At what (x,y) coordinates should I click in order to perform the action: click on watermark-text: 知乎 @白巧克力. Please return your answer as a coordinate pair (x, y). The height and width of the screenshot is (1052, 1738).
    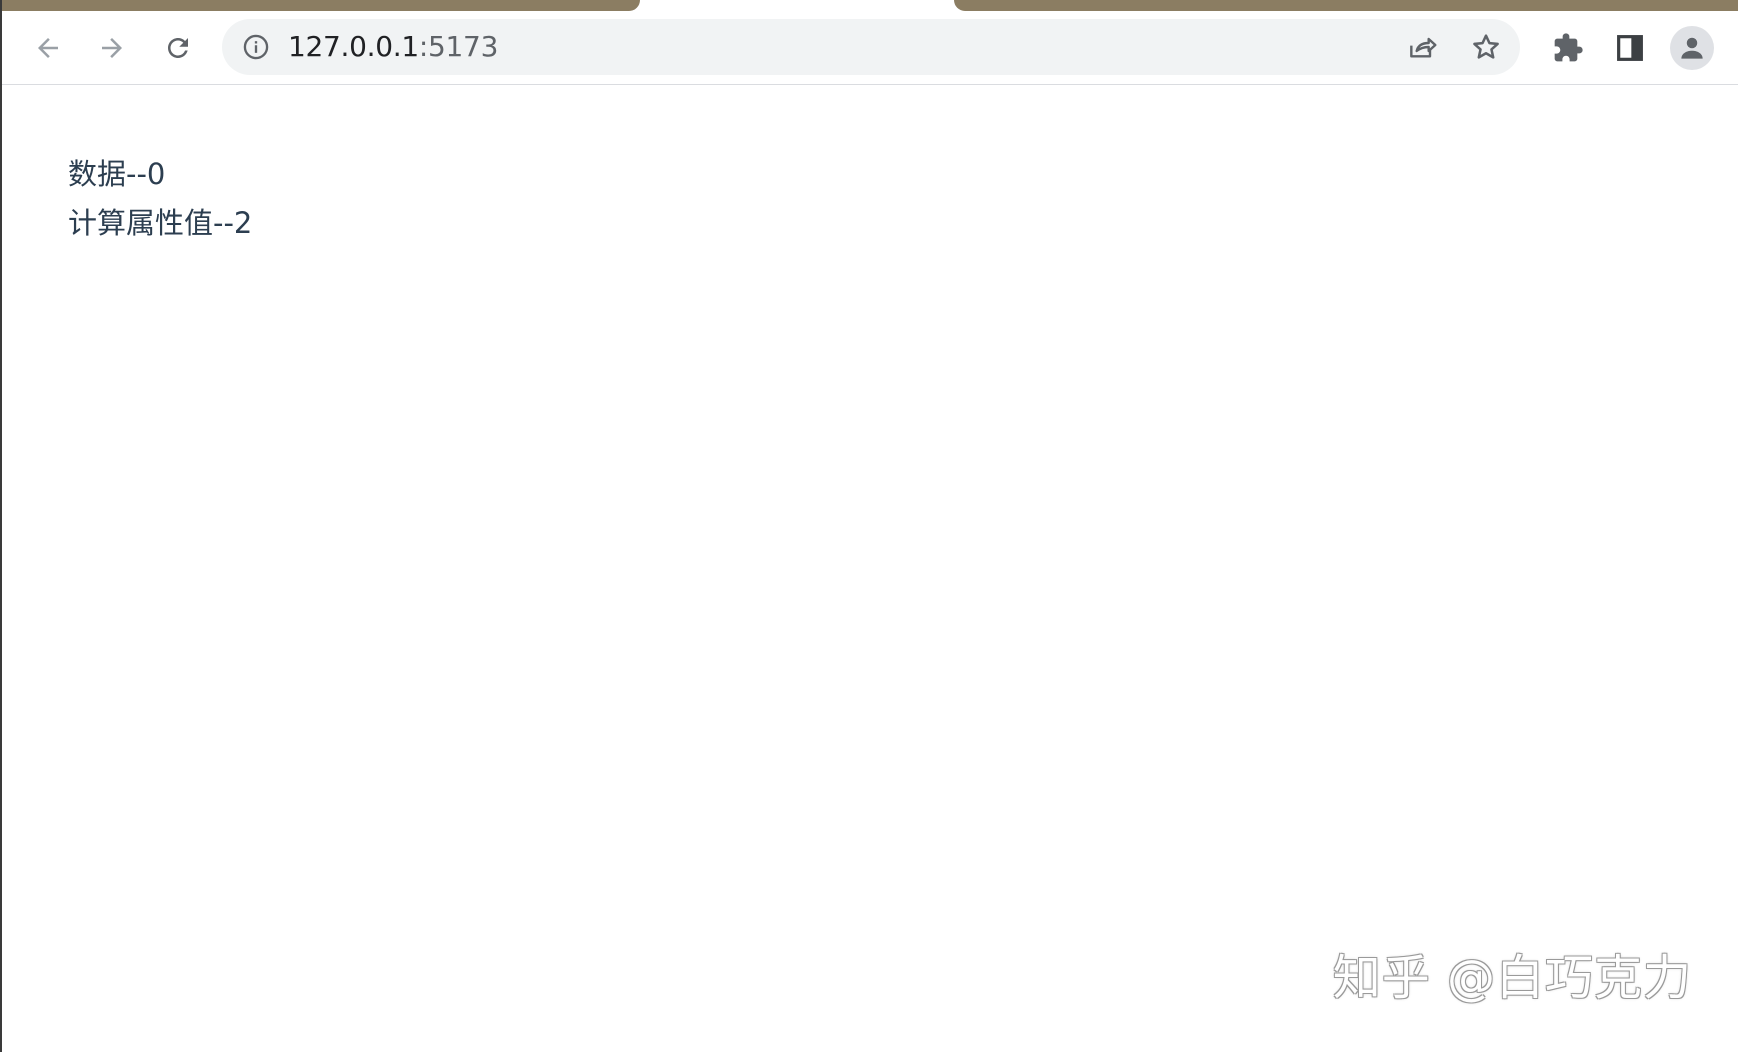
    Looking at the image, I should click on (1512, 978).